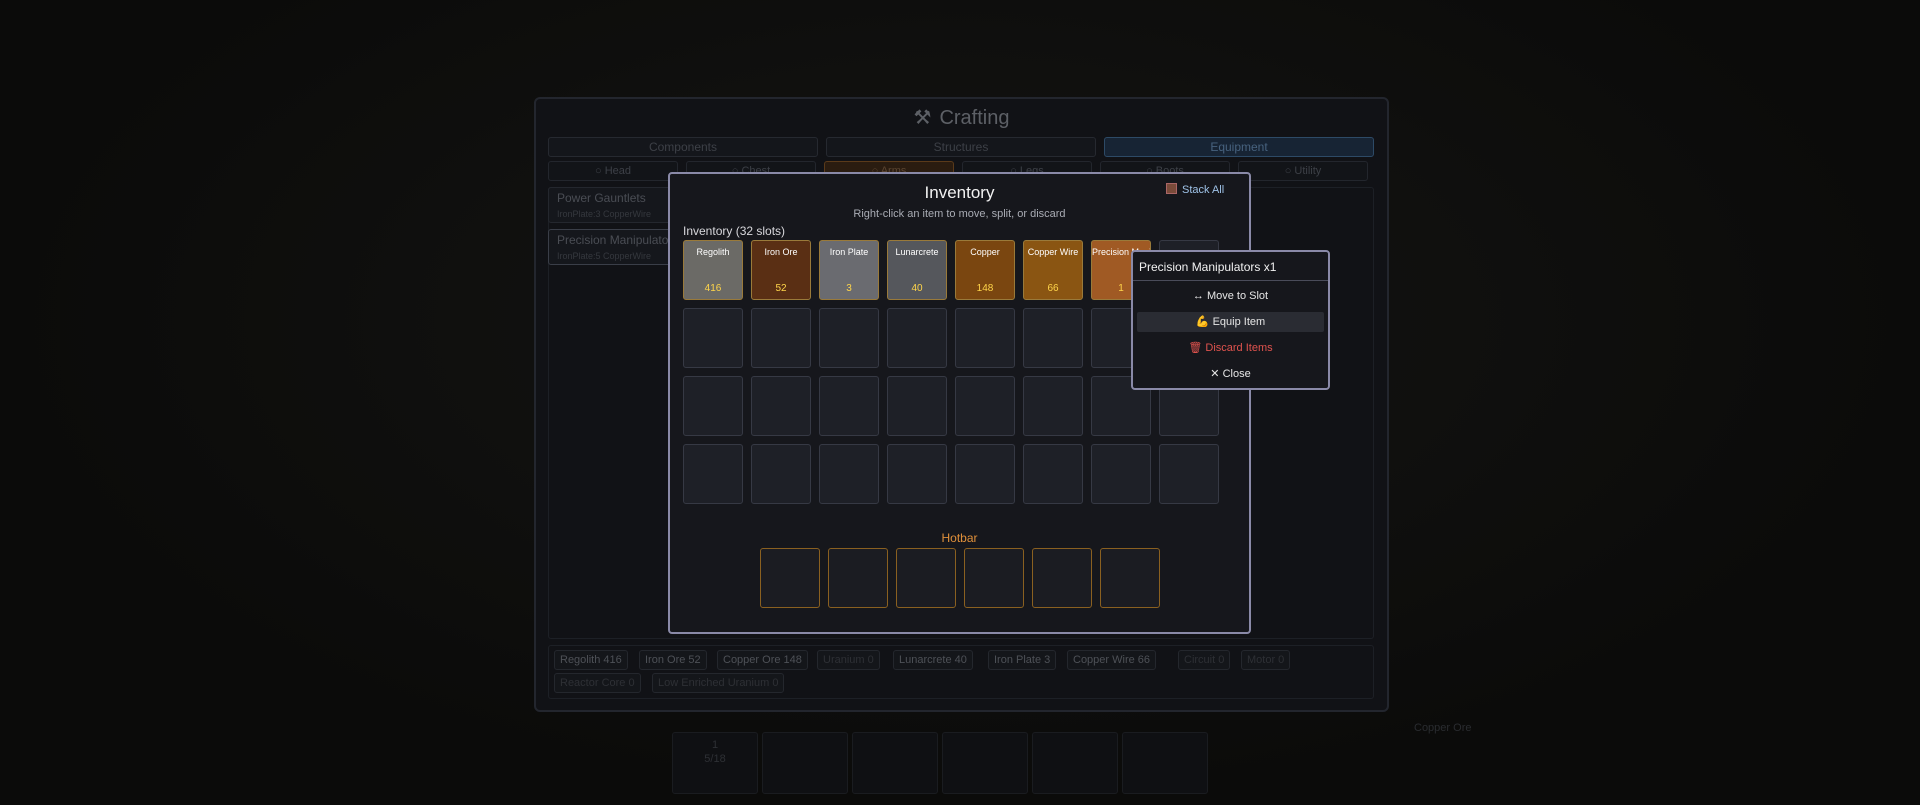  Describe the element at coordinates (1171, 188) in the screenshot. I see `stack-icon` at that location.